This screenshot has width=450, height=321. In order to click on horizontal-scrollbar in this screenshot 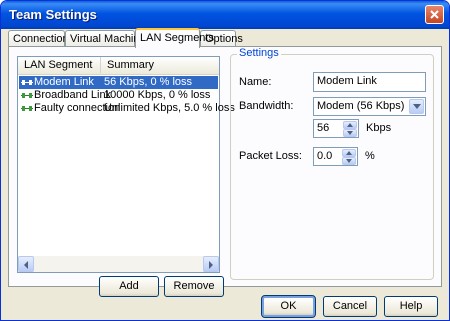, I will do `click(118, 264)`.